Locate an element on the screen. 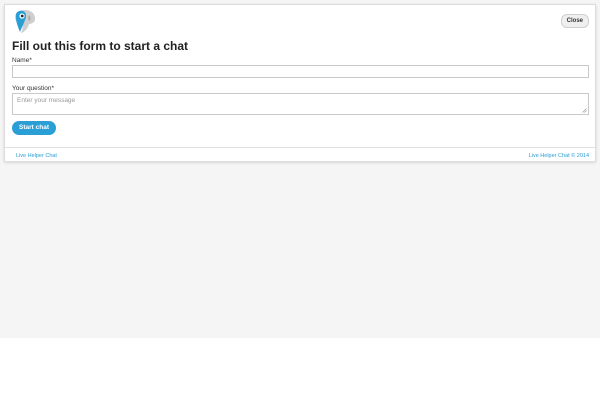  name-input is located at coordinates (300, 71).